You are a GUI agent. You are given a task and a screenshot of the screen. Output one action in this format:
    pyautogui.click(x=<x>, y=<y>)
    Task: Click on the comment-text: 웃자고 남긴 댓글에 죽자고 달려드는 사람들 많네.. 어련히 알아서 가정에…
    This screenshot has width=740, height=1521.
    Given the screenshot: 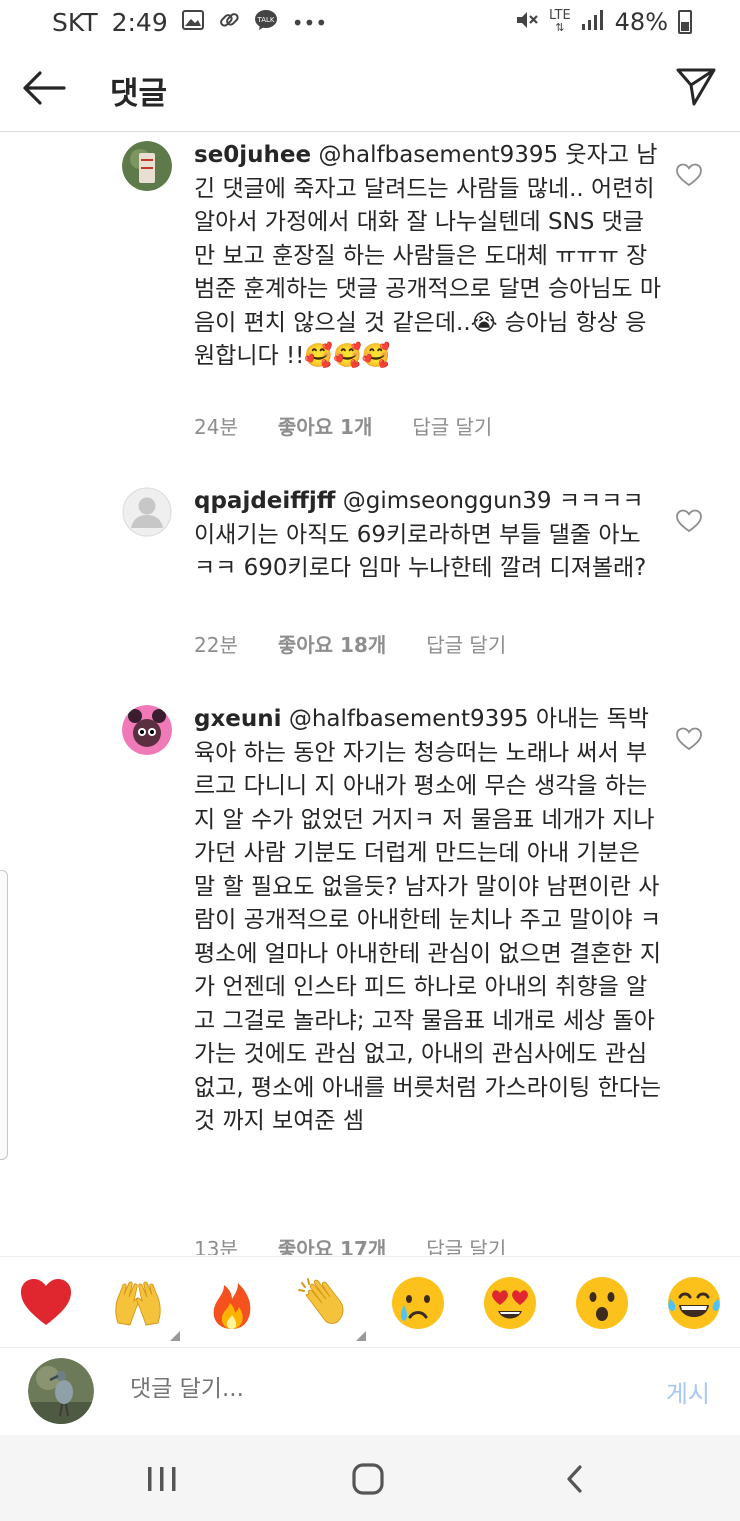 What is the action you would take?
    pyautogui.click(x=428, y=255)
    